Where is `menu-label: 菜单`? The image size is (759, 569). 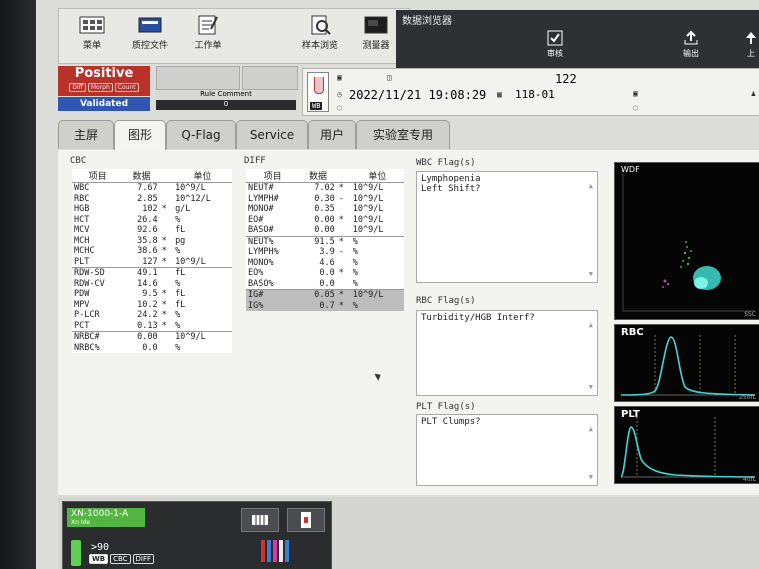 menu-label: 菜单 is located at coordinates (91, 46).